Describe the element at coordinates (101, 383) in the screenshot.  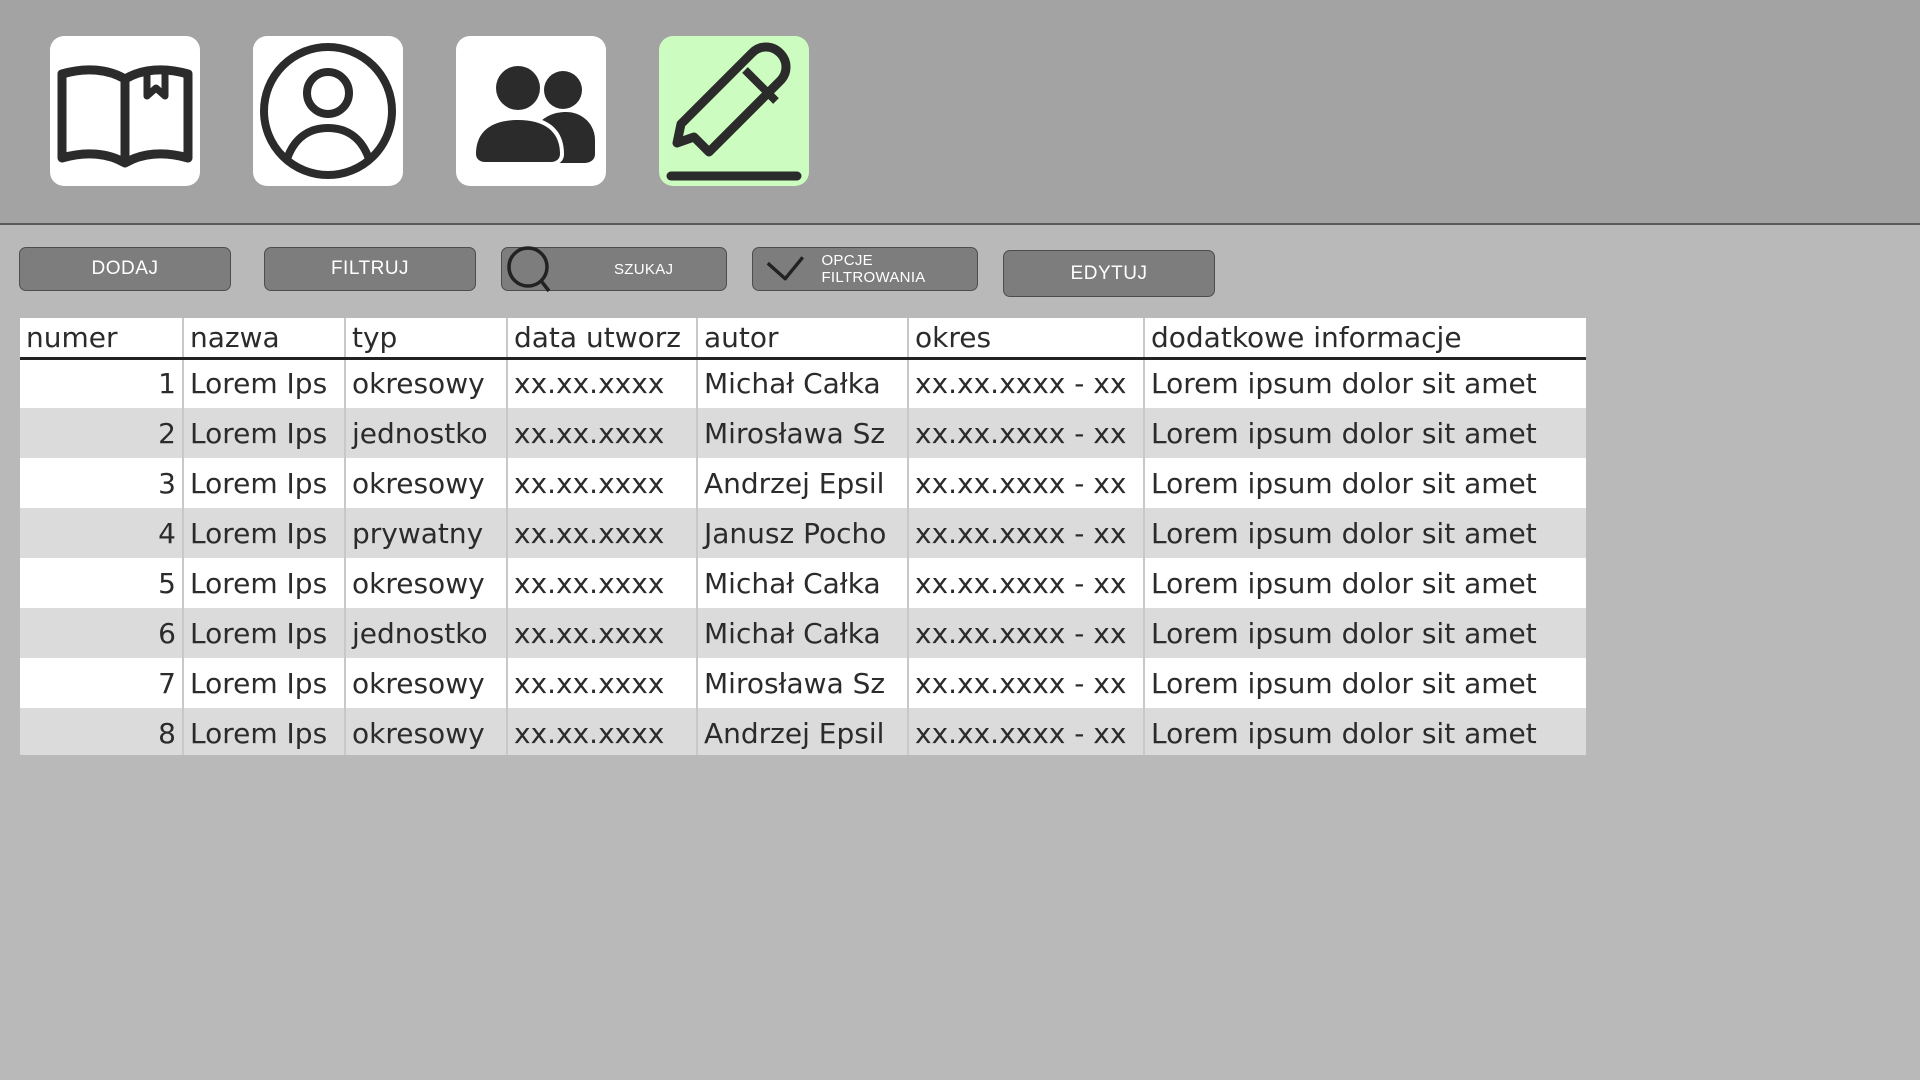
I see `table-cell-numer: 1` at that location.